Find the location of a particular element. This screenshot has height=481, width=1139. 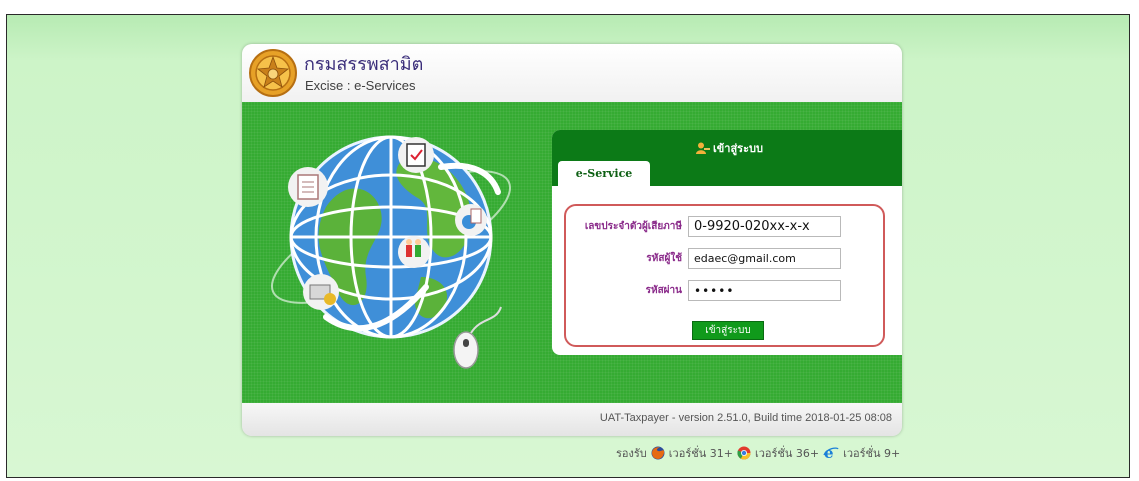

login-submit-button: เข้าสู่ระบบ is located at coordinates (728, 330).